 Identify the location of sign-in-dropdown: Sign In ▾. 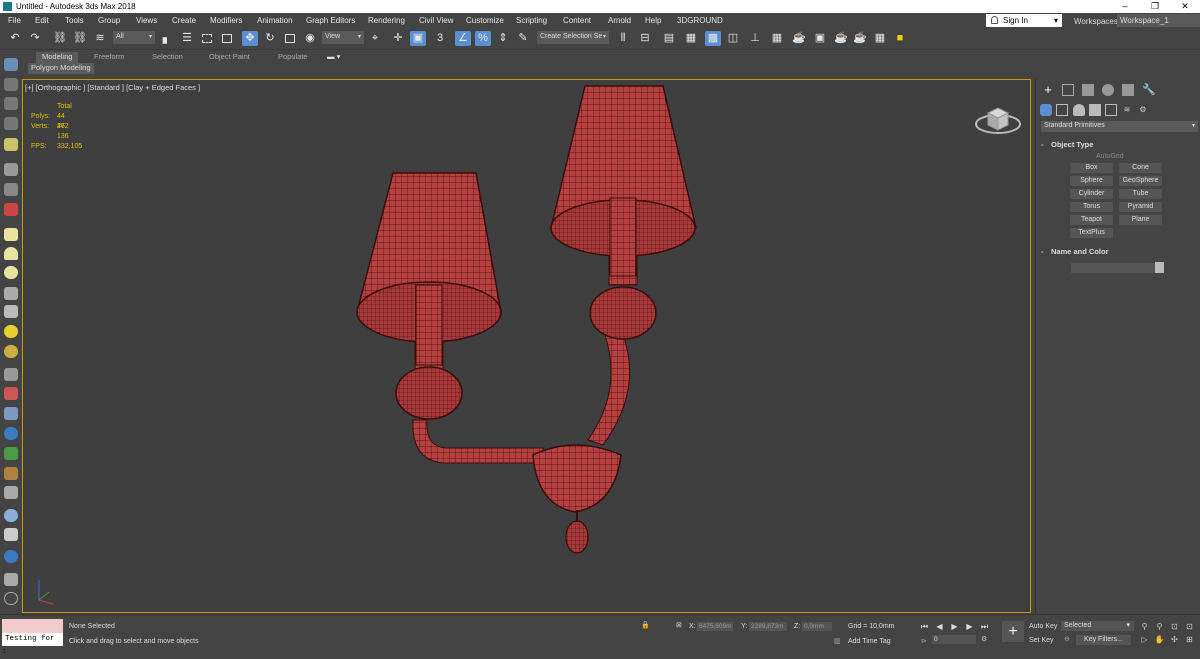
(1024, 20).